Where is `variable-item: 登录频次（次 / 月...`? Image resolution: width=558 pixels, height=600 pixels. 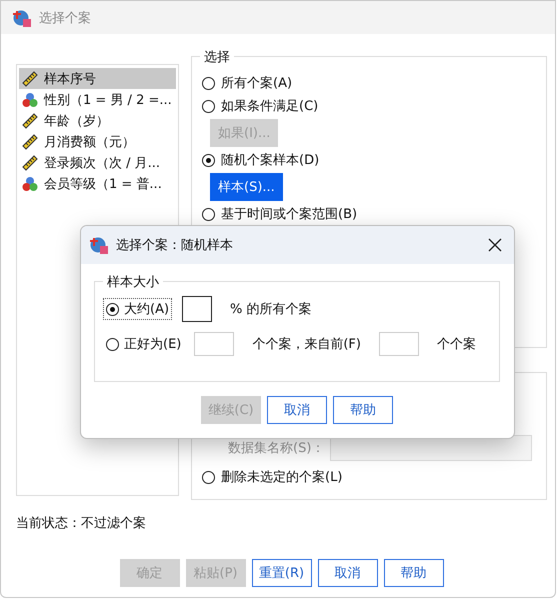
variable-item: 登录频次（次 / 月... is located at coordinates (97, 162).